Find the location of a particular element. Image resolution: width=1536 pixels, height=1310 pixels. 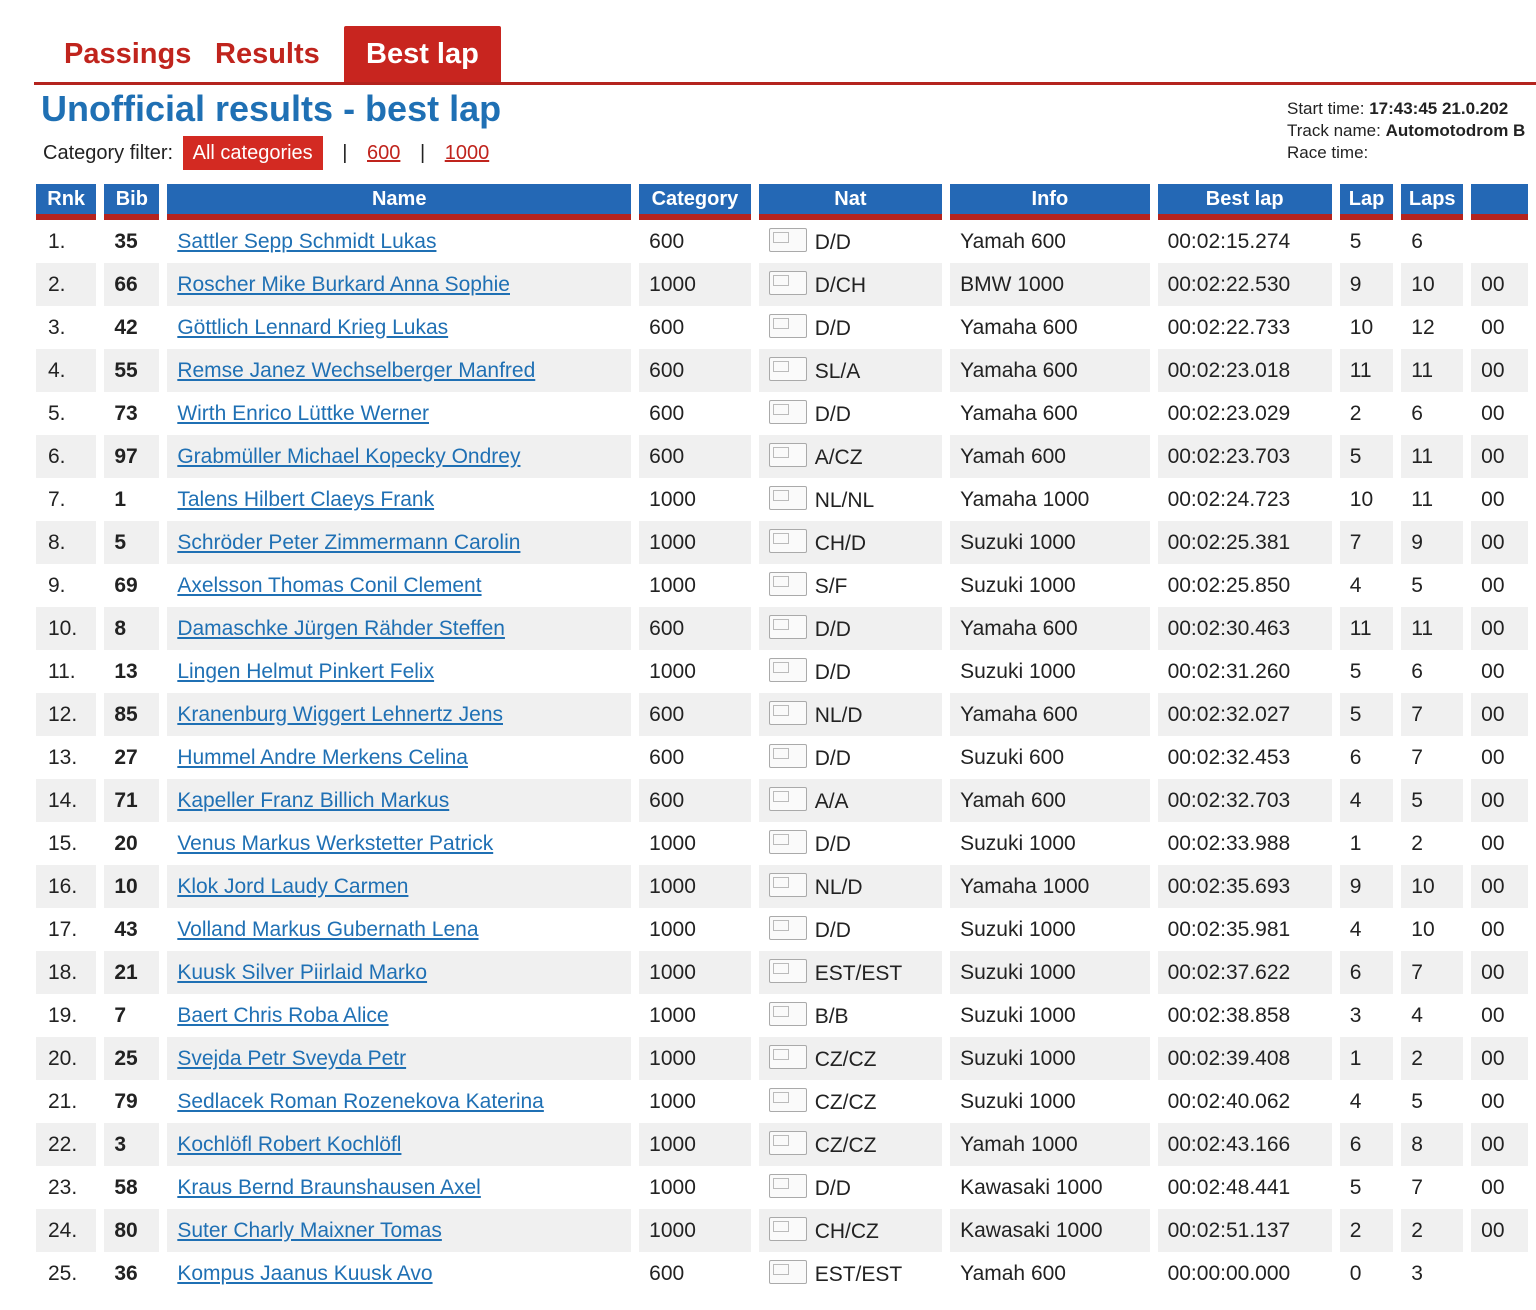

rider-name-link: Sedlacek Roman Rozenekova Katerina is located at coordinates (360, 1101).